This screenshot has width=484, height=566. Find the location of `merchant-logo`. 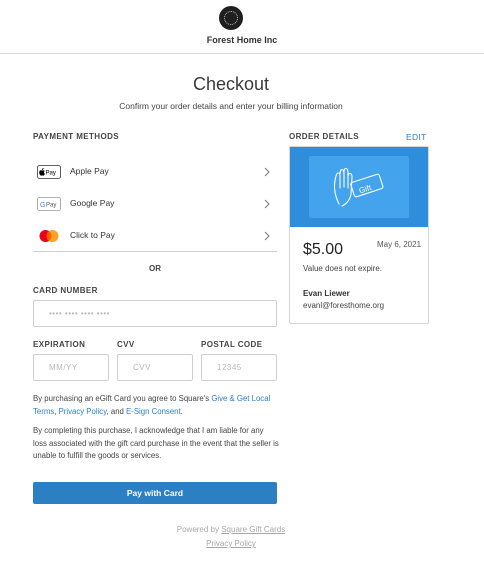

merchant-logo is located at coordinates (231, 18).